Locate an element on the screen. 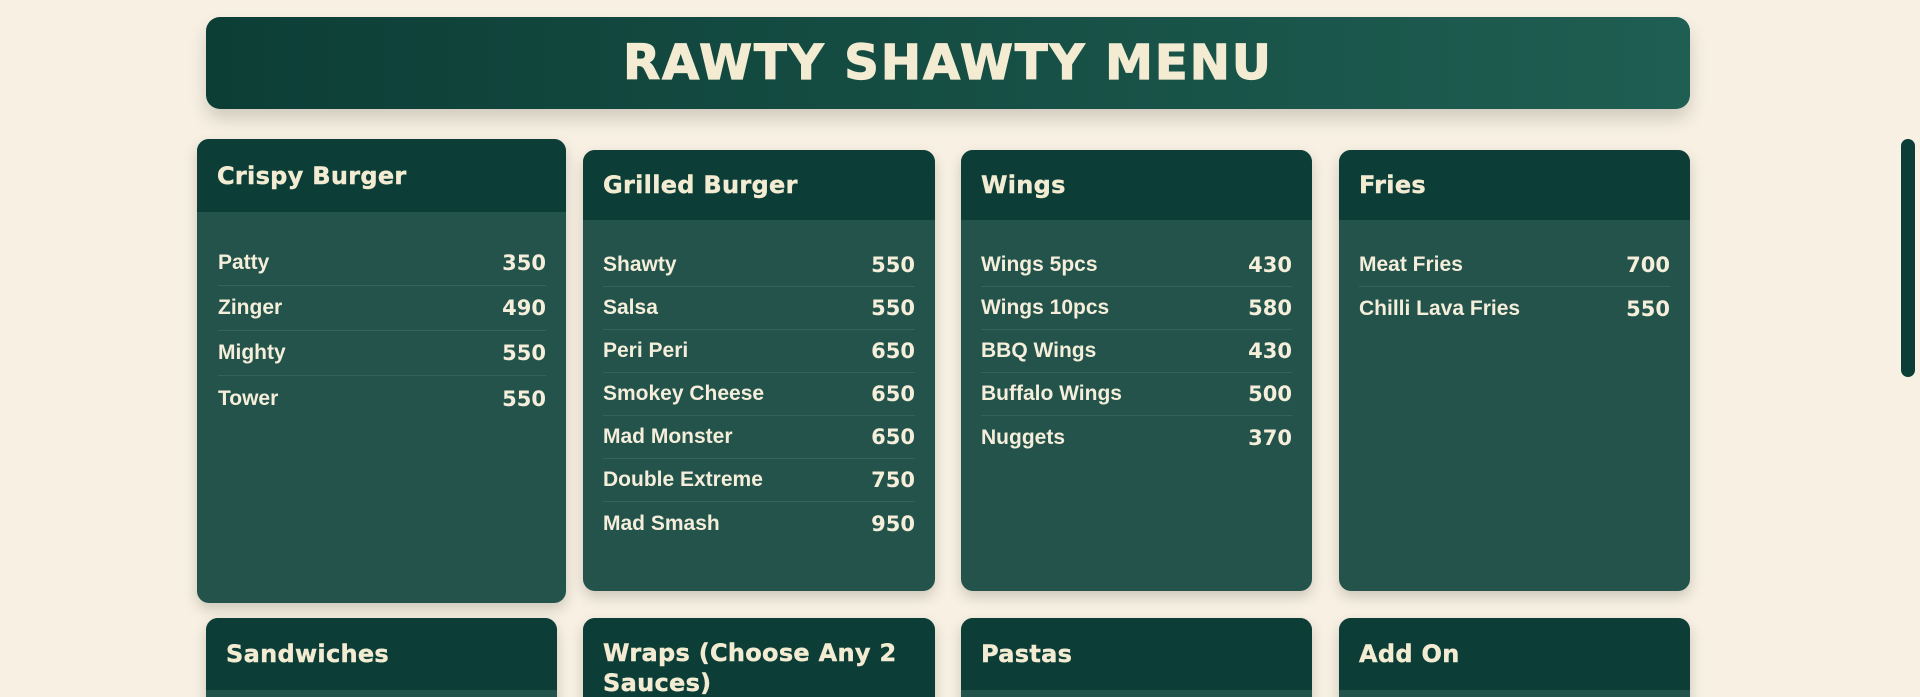 The width and height of the screenshot is (1920, 697). category-header: Crispy Burger is located at coordinates (381, 175).